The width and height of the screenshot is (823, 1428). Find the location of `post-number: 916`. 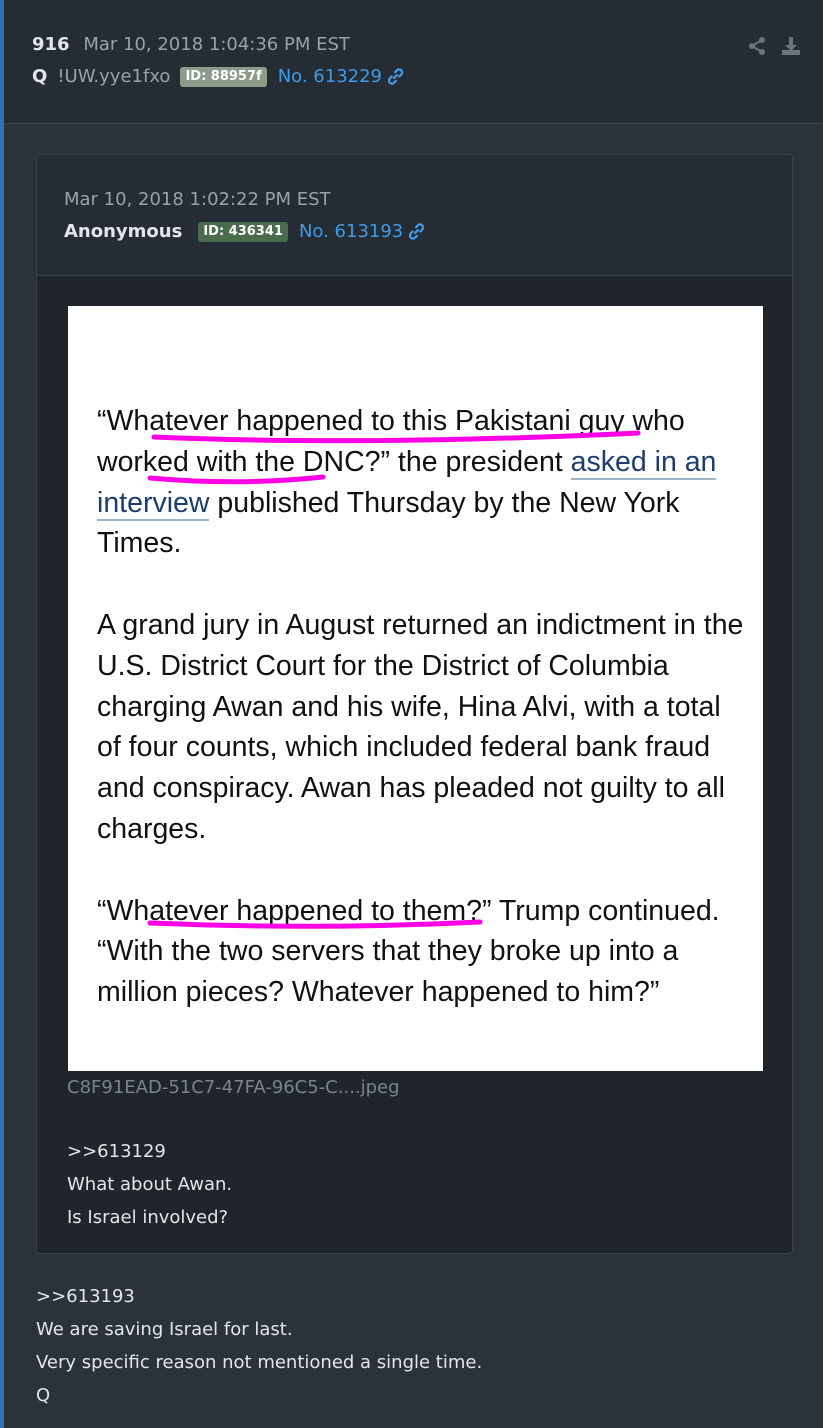

post-number: 916 is located at coordinates (51, 44).